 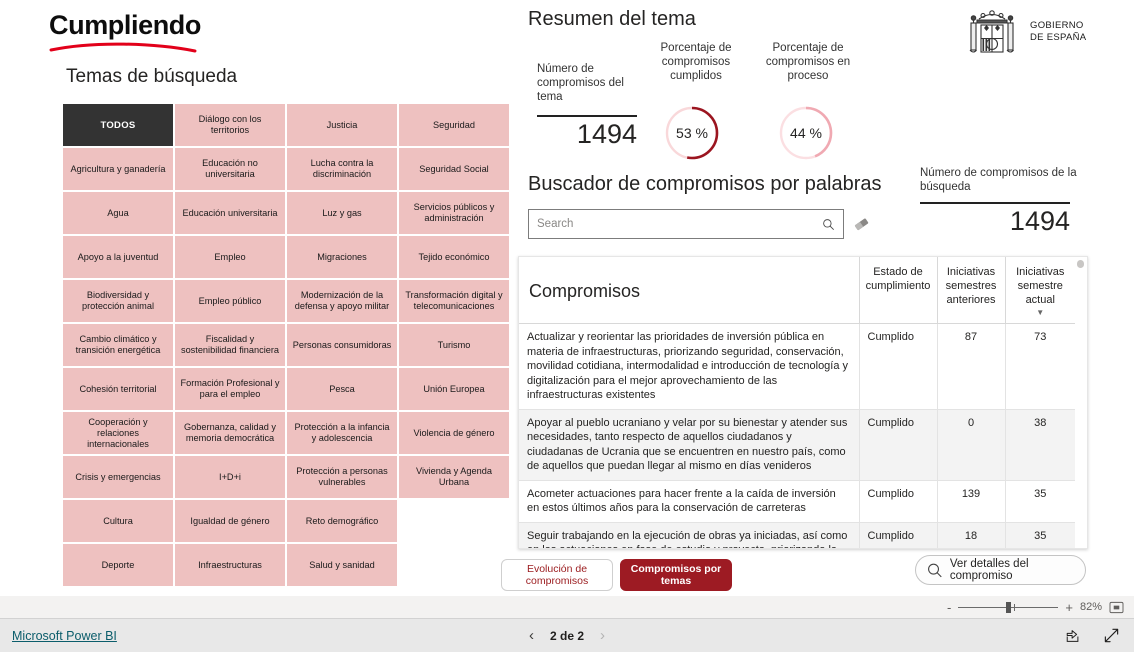 What do you see at coordinates (970, 290) in the screenshot?
I see `table-header-cell: Iniciativas semestres anteriores` at bounding box center [970, 290].